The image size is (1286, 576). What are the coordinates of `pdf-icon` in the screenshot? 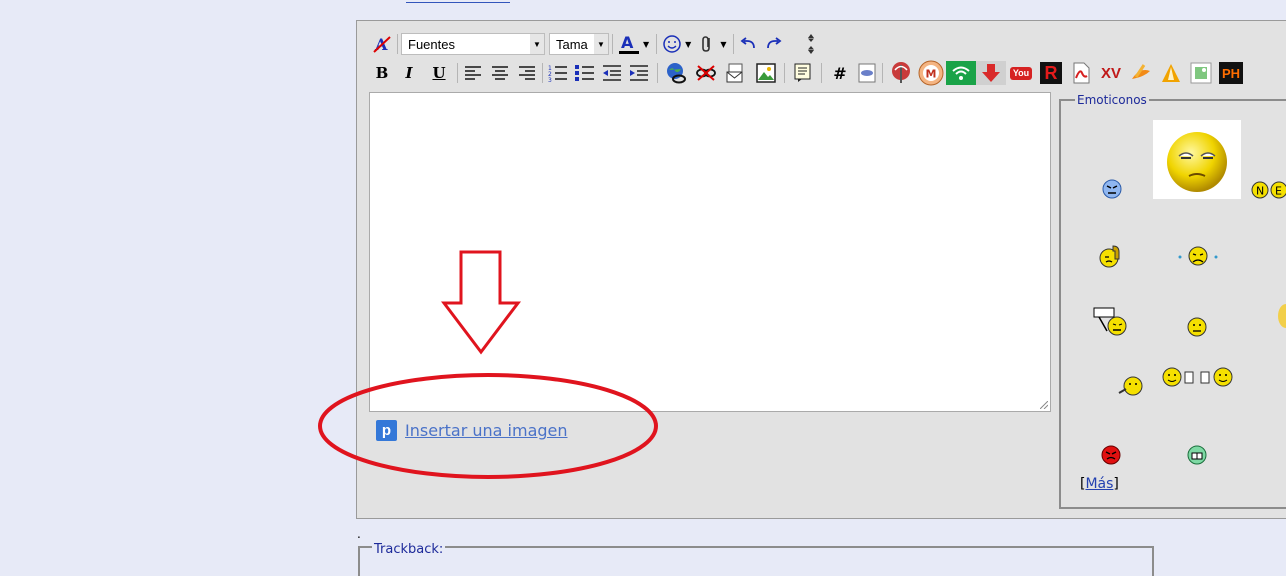 It's located at (1081, 73).